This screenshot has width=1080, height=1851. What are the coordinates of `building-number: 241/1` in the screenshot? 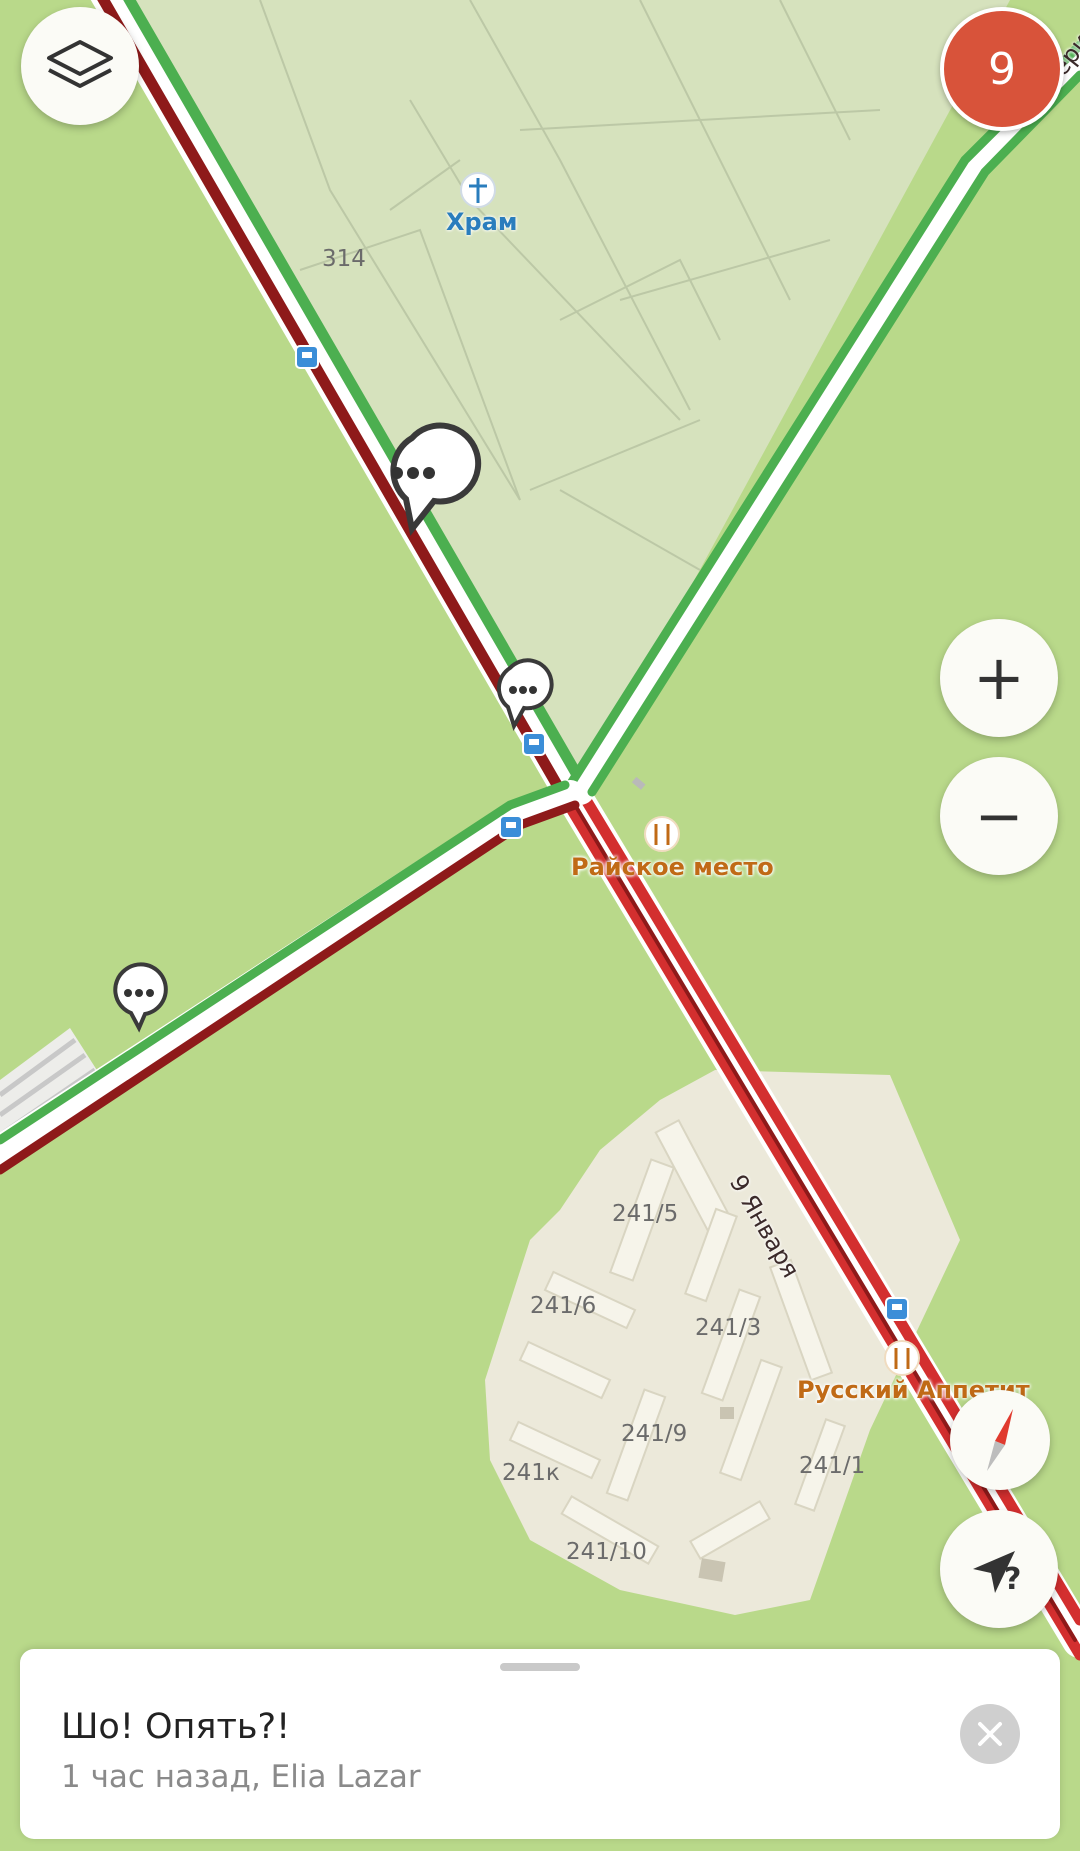 It's located at (832, 1466).